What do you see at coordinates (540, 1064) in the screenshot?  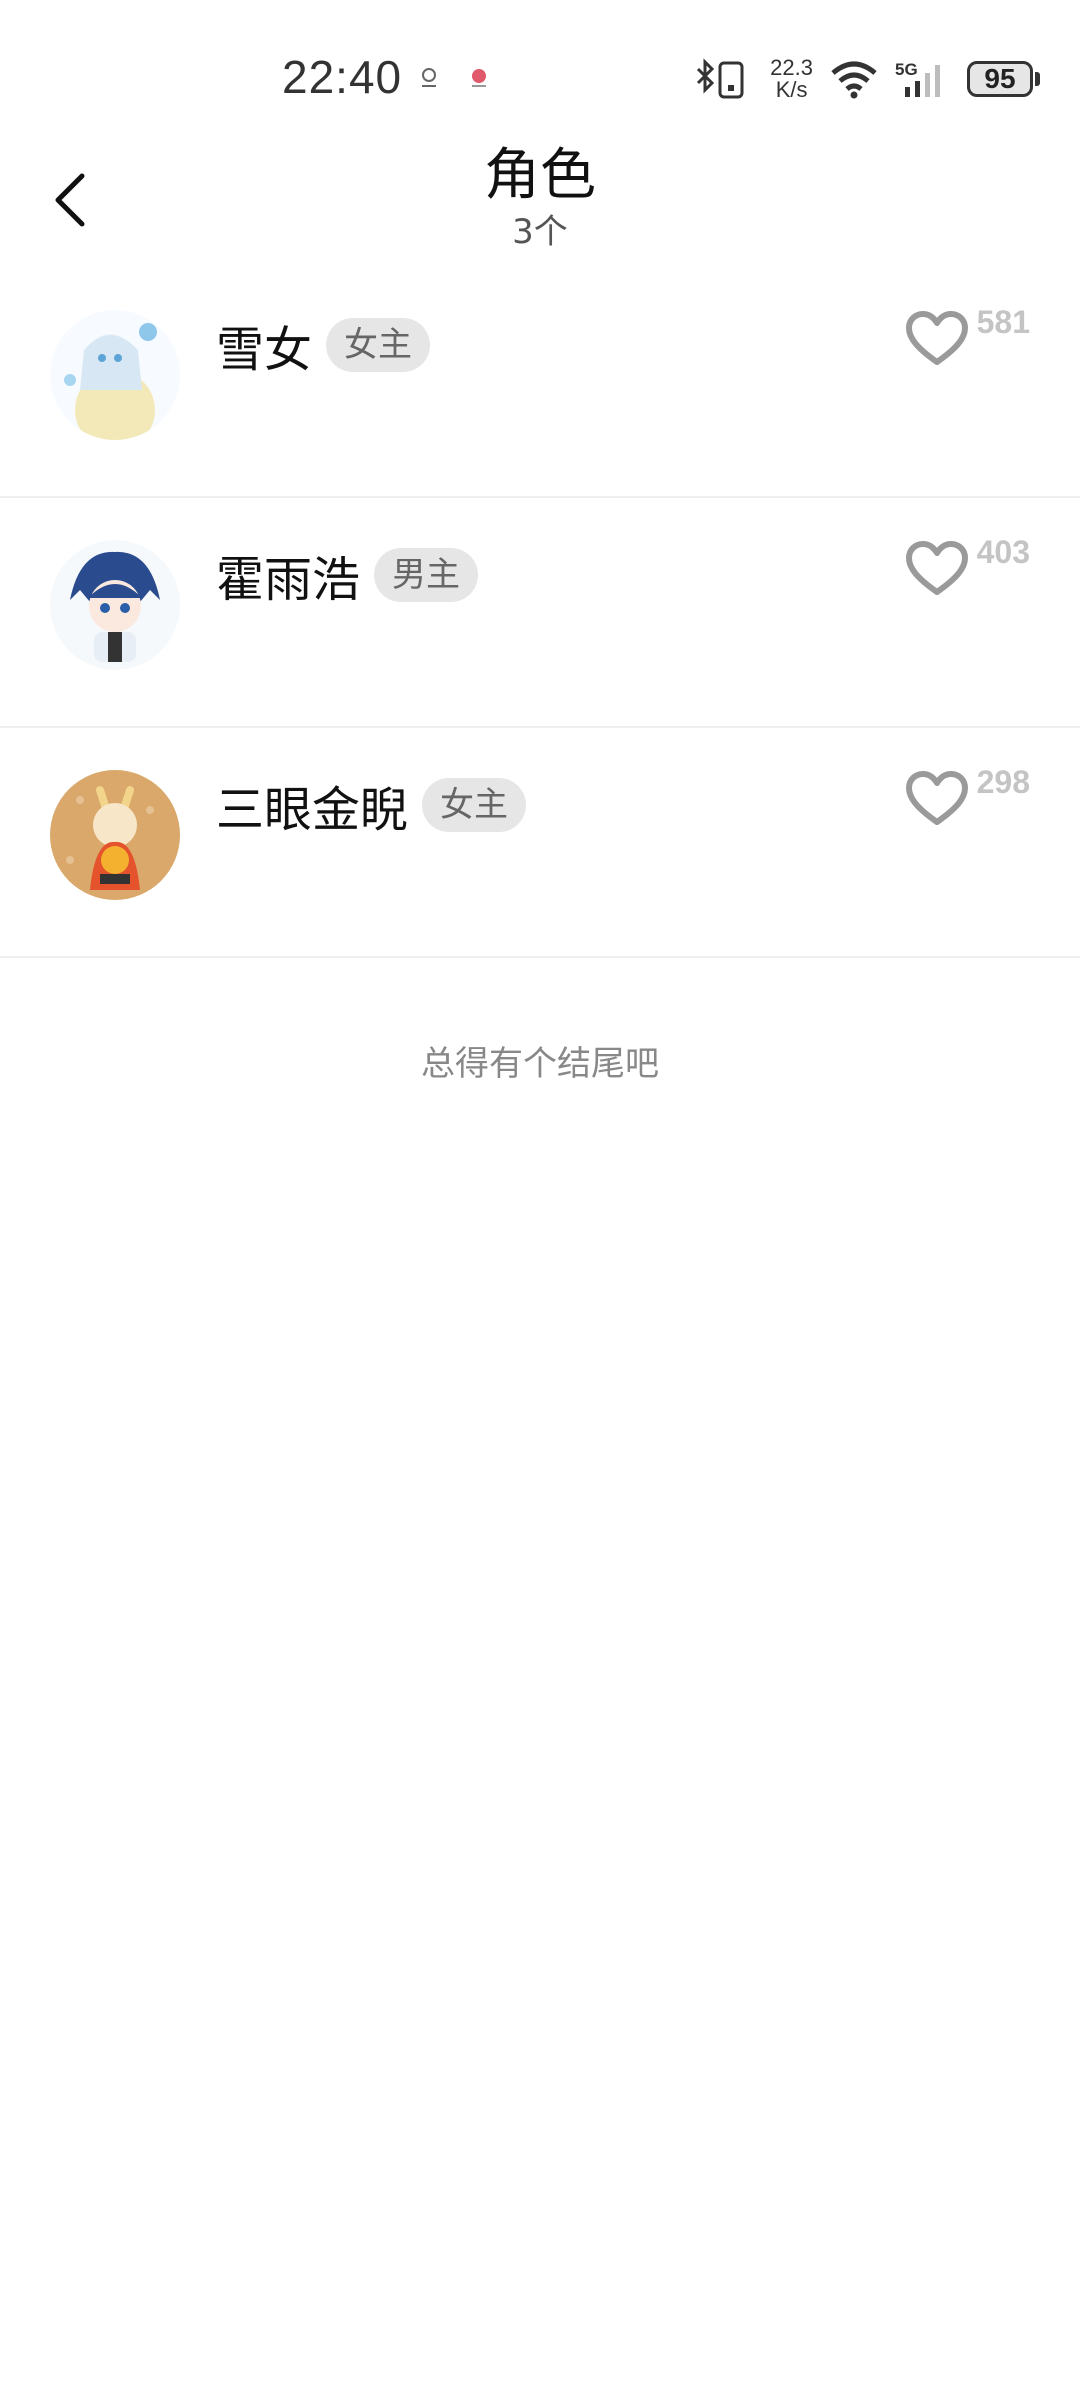 I see `end-of-list-note: 总得有个结尾吧` at bounding box center [540, 1064].